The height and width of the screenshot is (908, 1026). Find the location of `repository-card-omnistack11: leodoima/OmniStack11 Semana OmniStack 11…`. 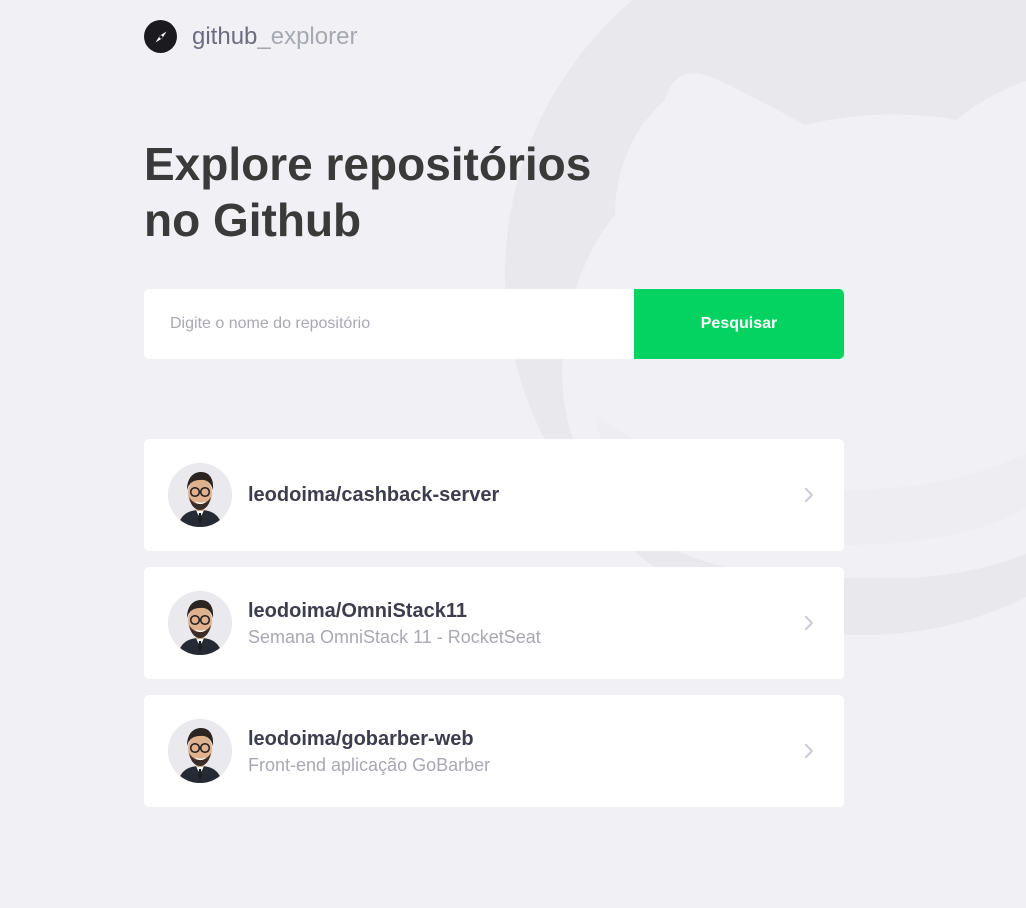

repository-card-omnistack11: leodoima/OmniStack11 Semana OmniStack 11… is located at coordinates (494, 623).